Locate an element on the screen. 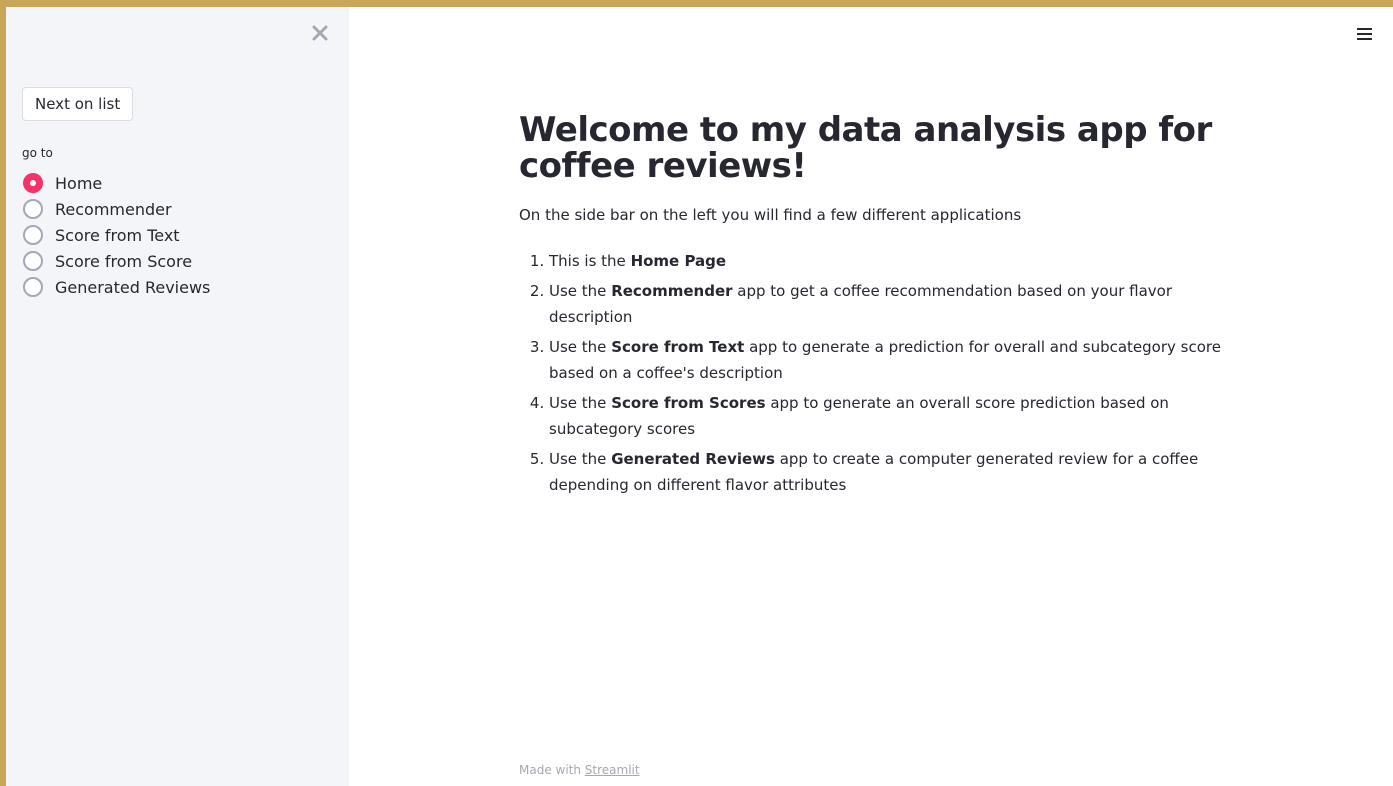 This screenshot has height=786, width=1393. footer-prefix: Made with is located at coordinates (552, 770).